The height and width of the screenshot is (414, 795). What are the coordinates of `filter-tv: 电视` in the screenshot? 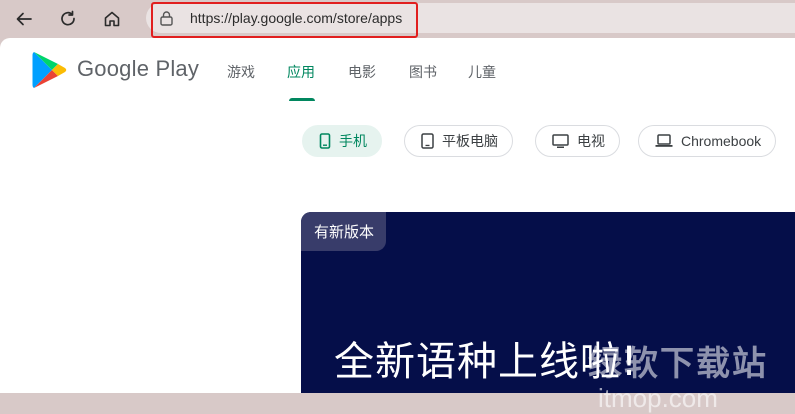 It's located at (577, 141).